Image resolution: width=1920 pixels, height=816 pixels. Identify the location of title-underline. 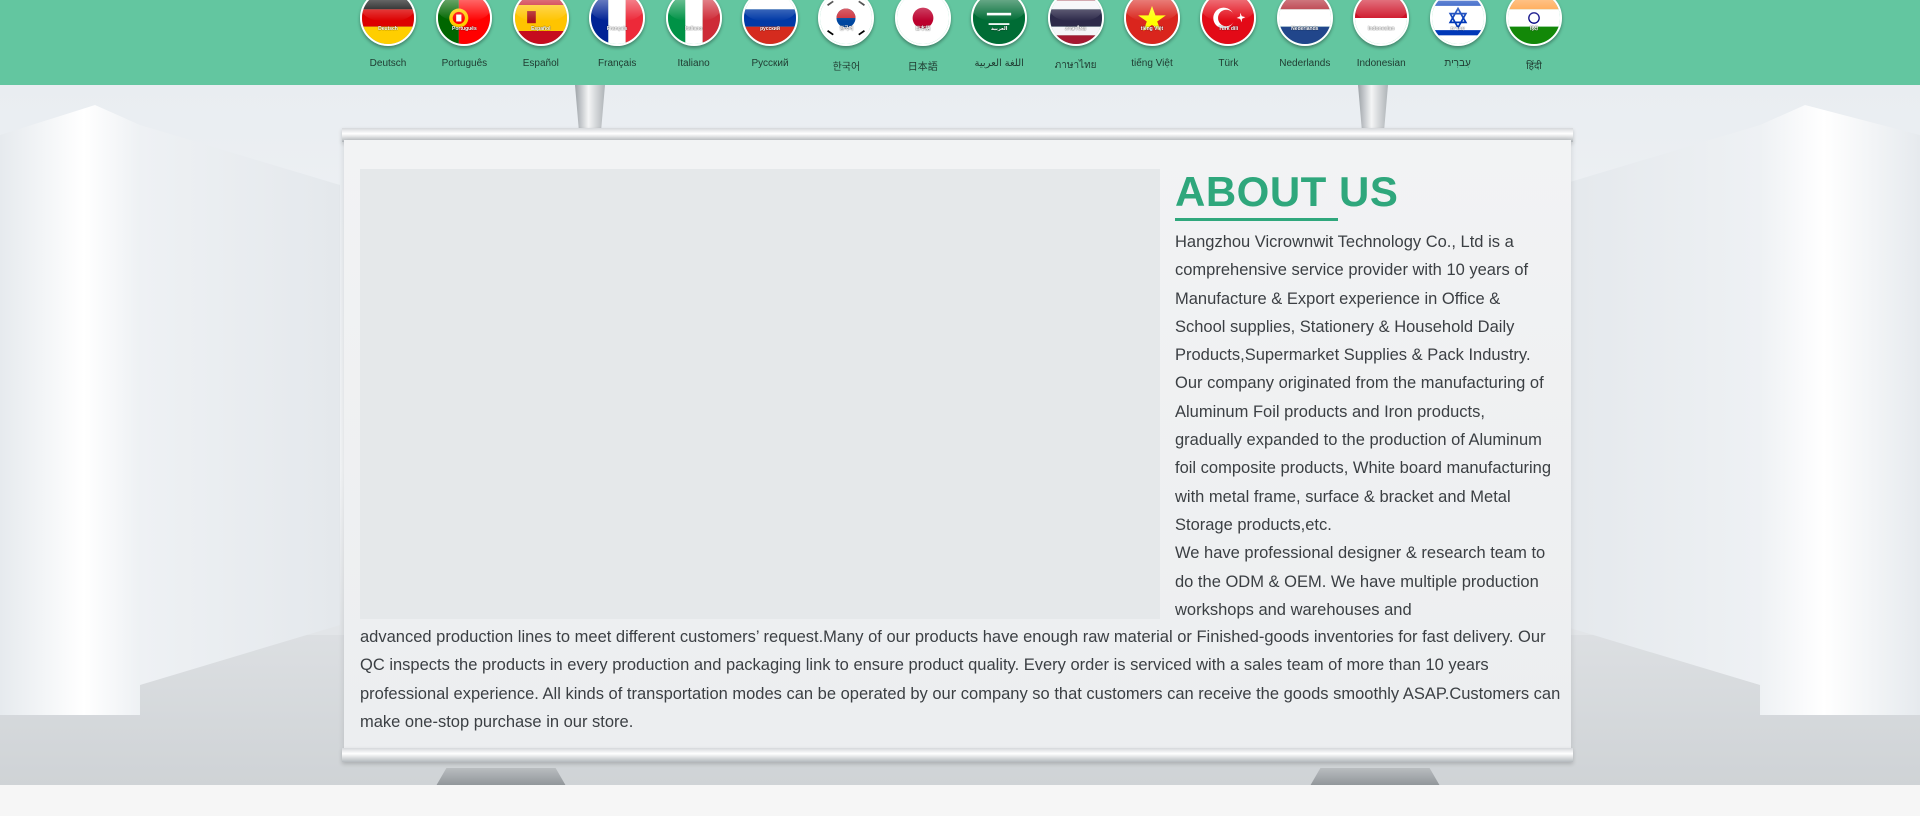
(1256, 219).